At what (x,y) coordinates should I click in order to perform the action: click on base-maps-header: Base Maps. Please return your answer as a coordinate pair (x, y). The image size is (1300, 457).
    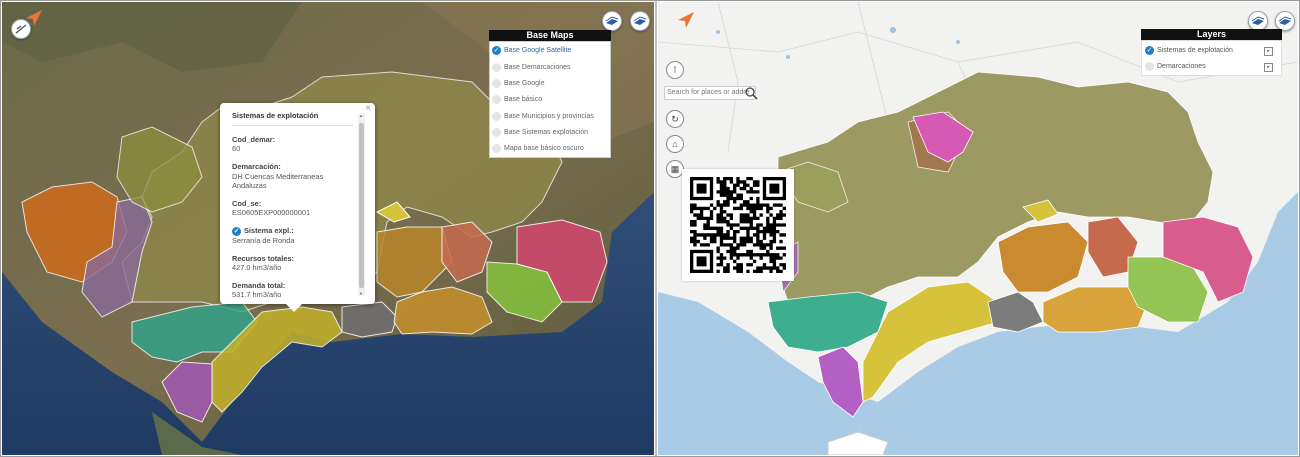
    Looking at the image, I should click on (550, 35).